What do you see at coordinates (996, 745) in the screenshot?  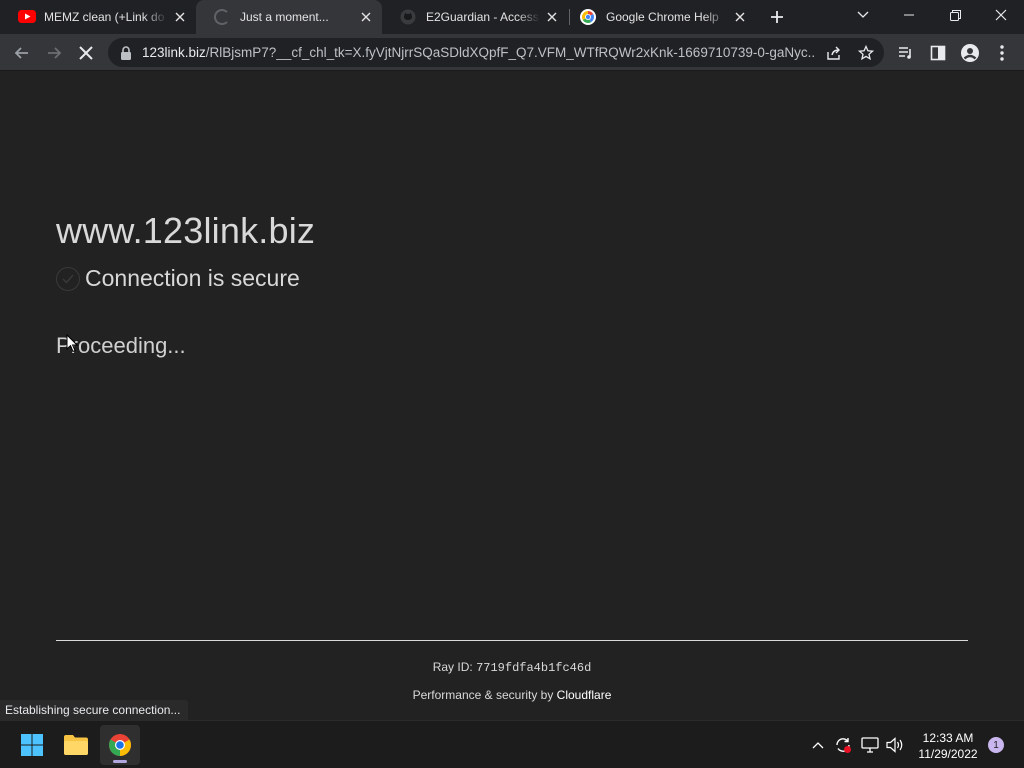 I see `notification-badge: 1` at bounding box center [996, 745].